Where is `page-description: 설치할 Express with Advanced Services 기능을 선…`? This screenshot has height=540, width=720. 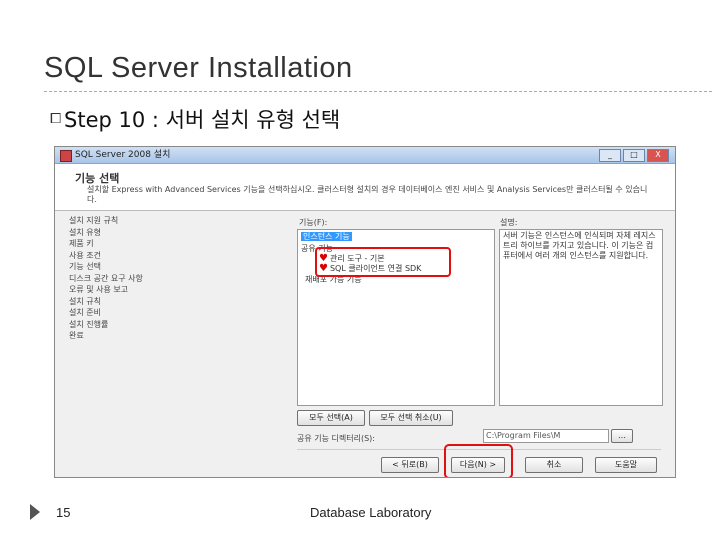 page-description: 설치할 Express with Advanced Services 기능을 선… is located at coordinates (367, 194).